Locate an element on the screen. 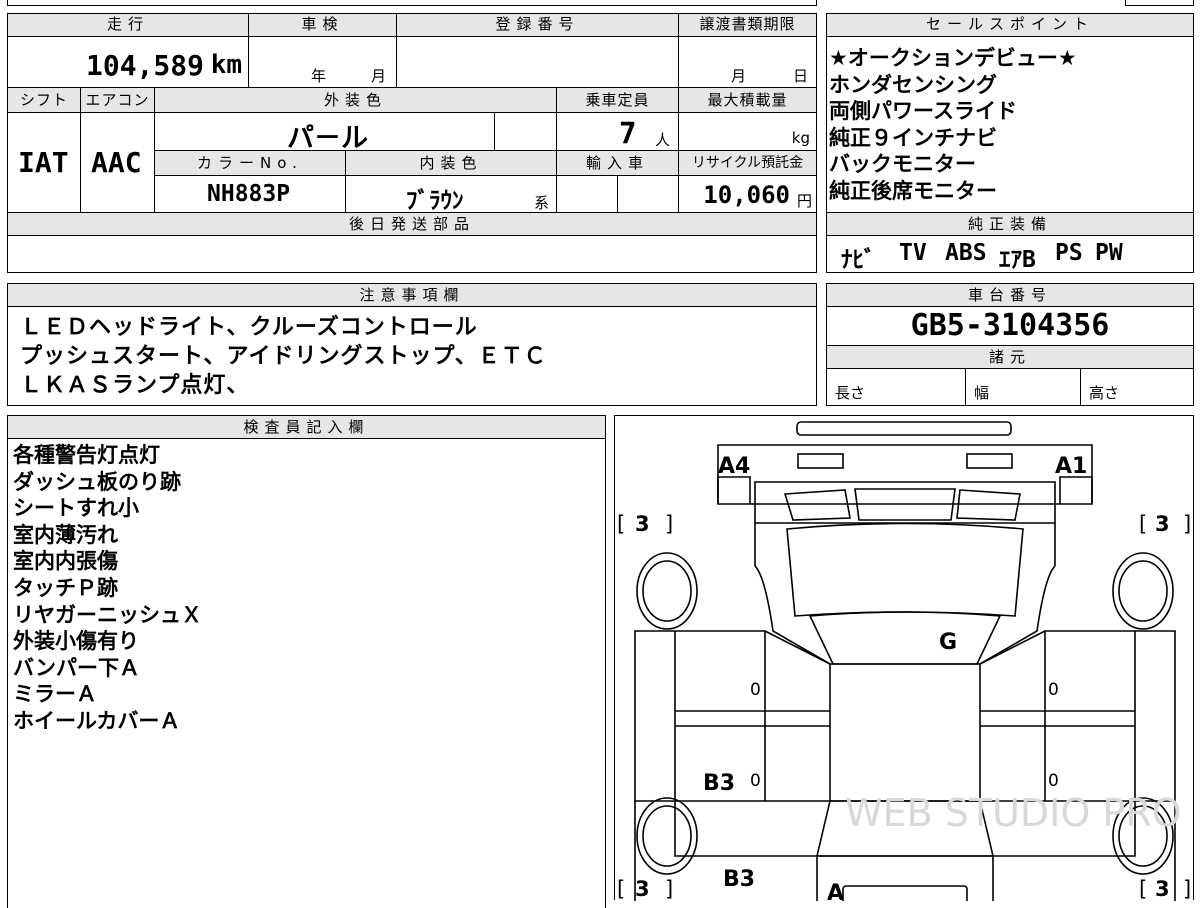 This screenshot has width=1200, height=908. mileage-header: 走行 is located at coordinates (128, 25).